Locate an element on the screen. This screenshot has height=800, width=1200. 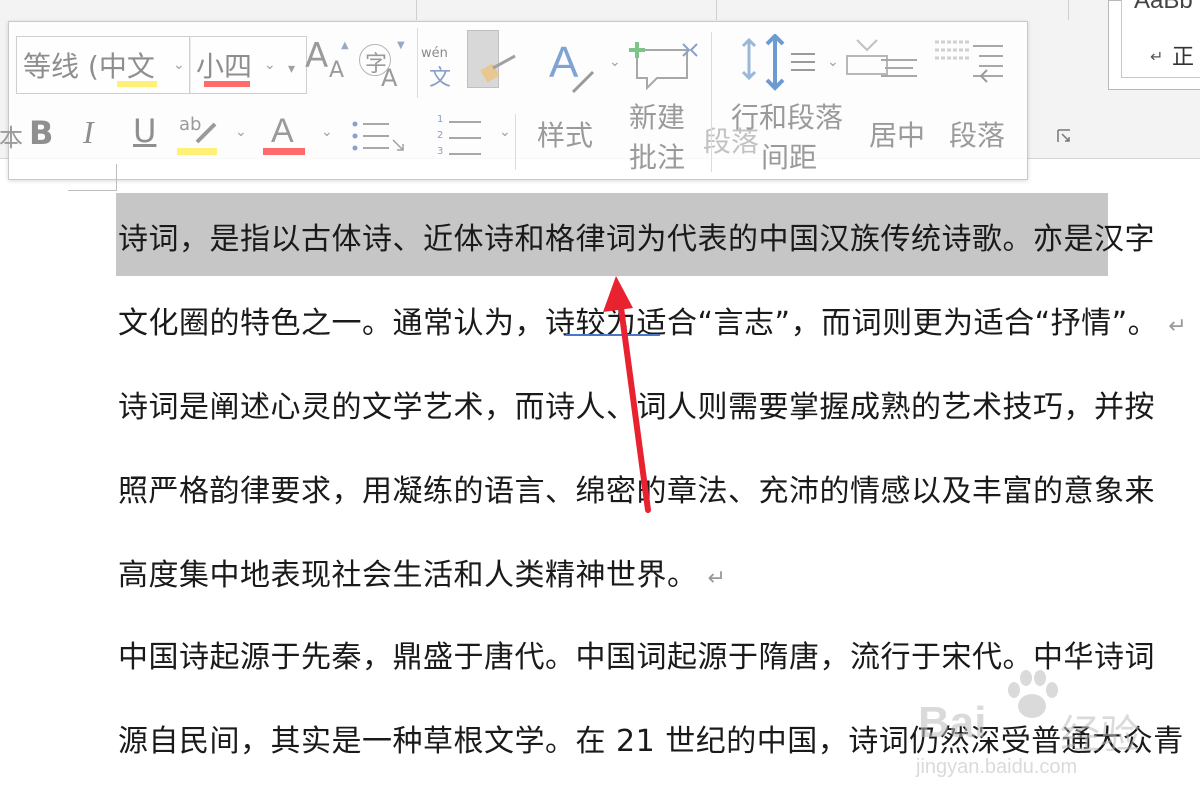
watermark-brand: Bai is located at coordinates (952, 722).